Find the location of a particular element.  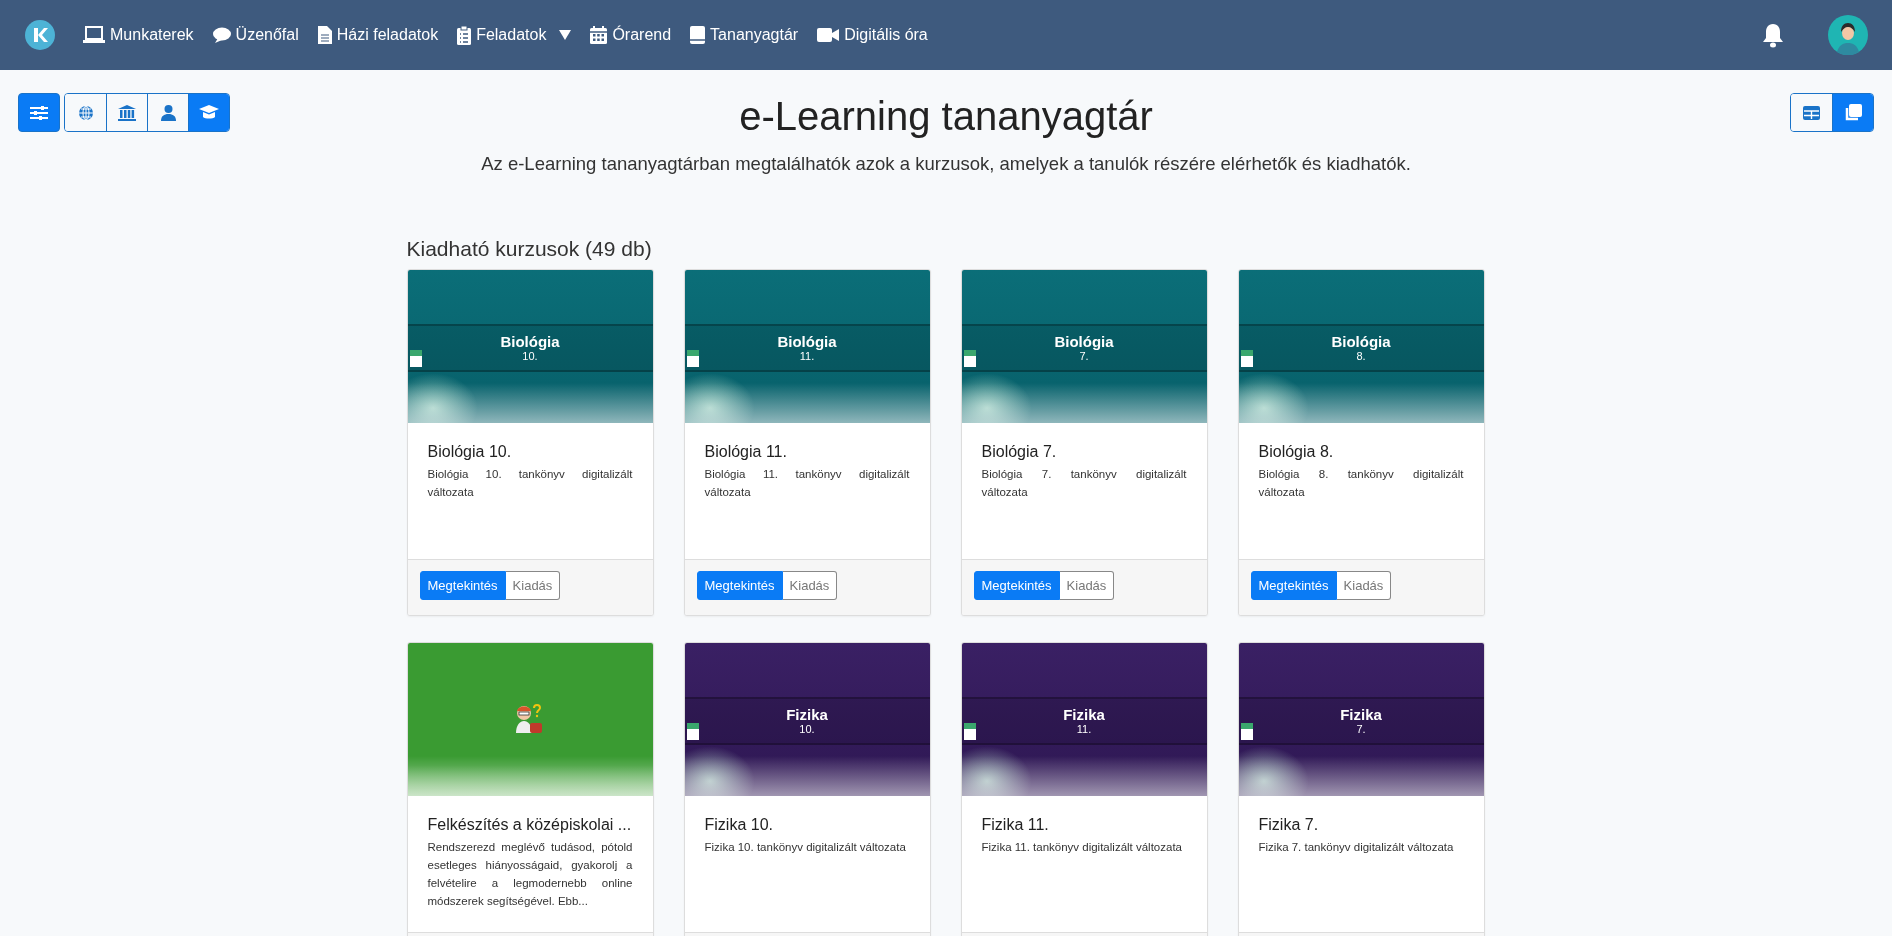

user-icon is located at coordinates (168, 112).